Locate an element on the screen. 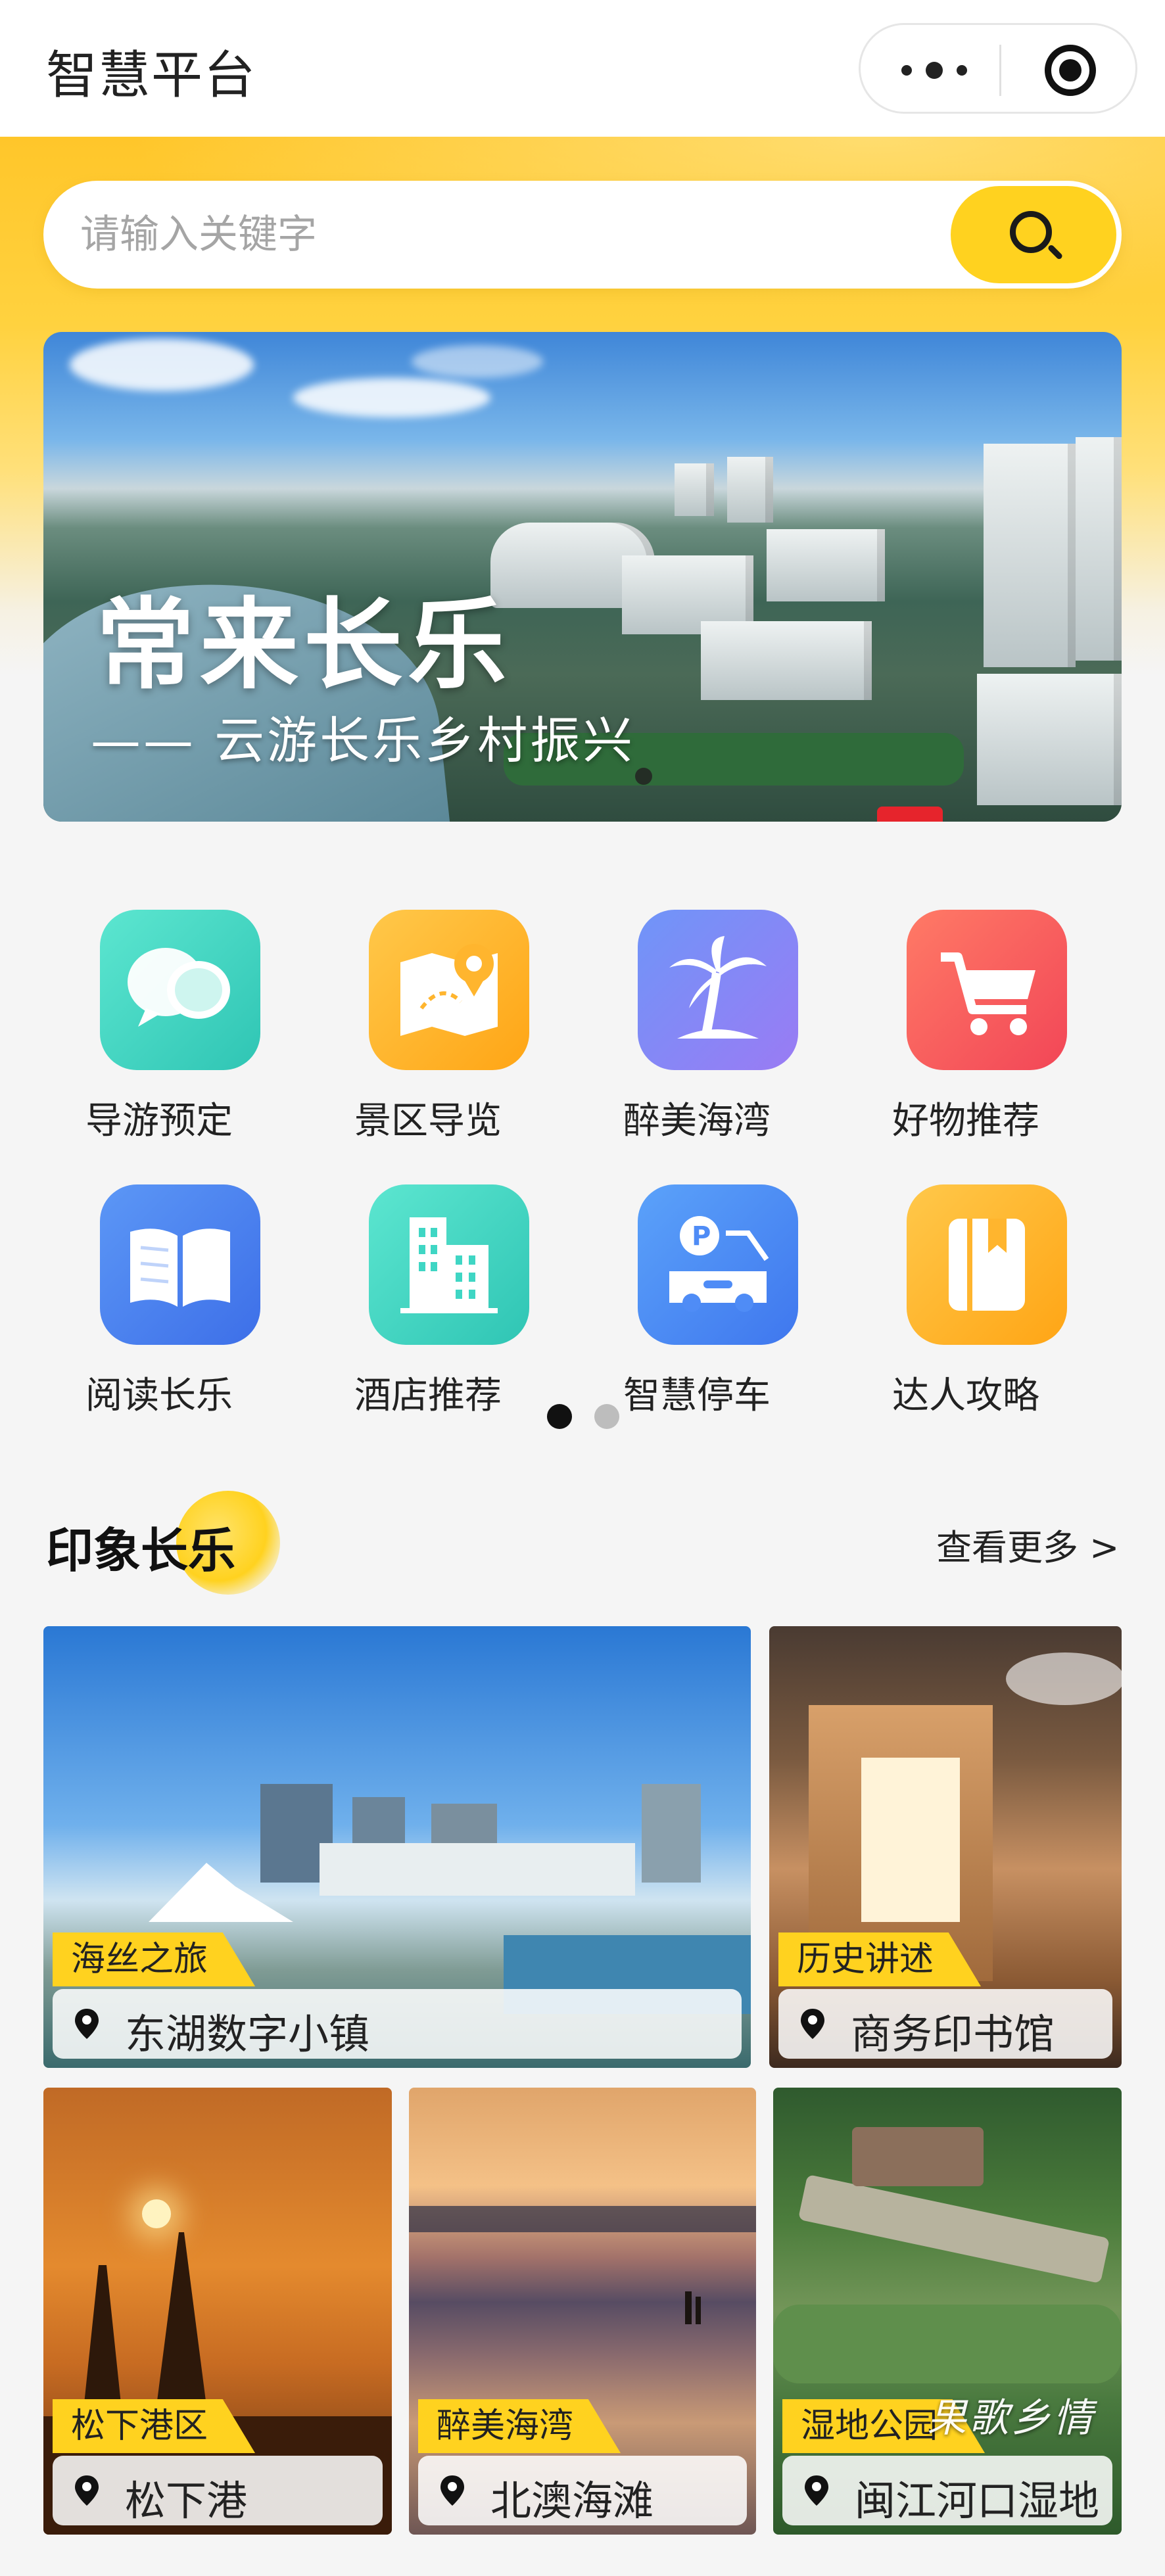 The height and width of the screenshot is (2576, 1165). grid-item-beautiful-bay: 醉美海湾 is located at coordinates (697, 1021).